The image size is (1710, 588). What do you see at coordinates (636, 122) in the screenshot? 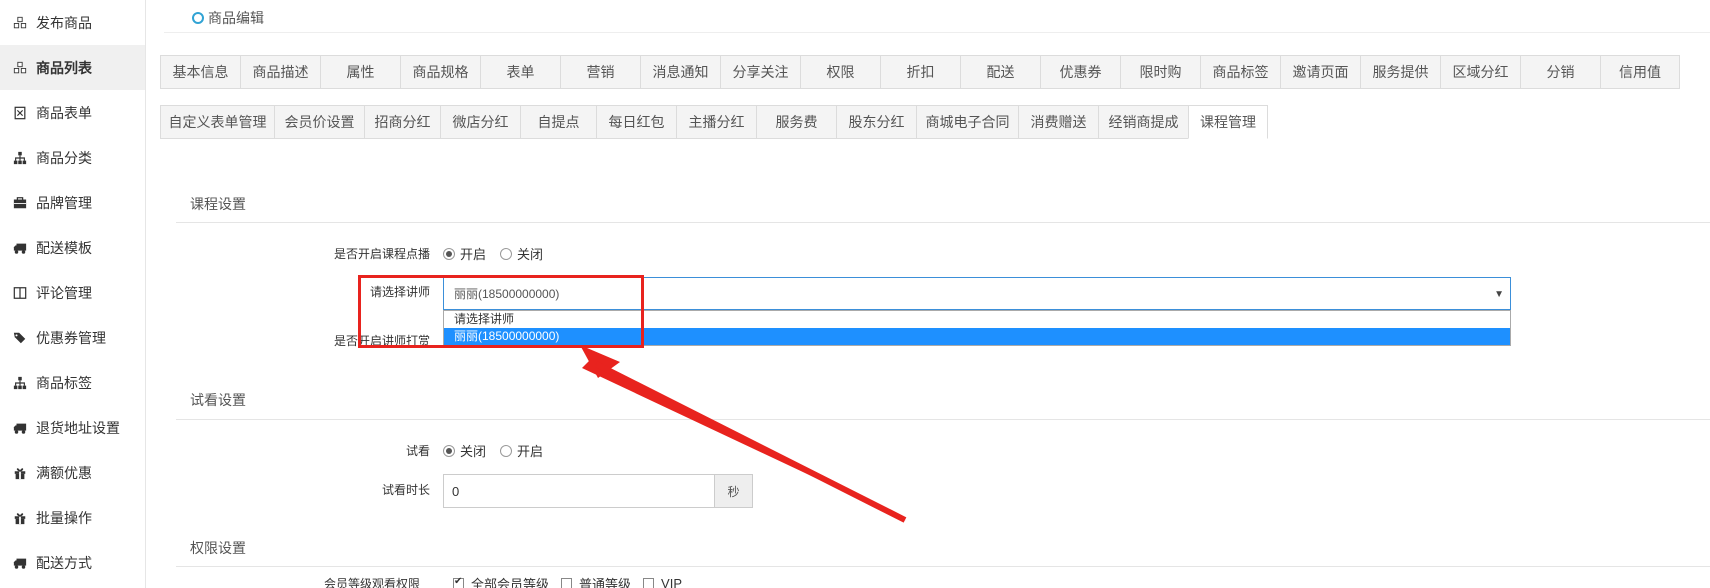
I see `tab: 每日红包` at bounding box center [636, 122].